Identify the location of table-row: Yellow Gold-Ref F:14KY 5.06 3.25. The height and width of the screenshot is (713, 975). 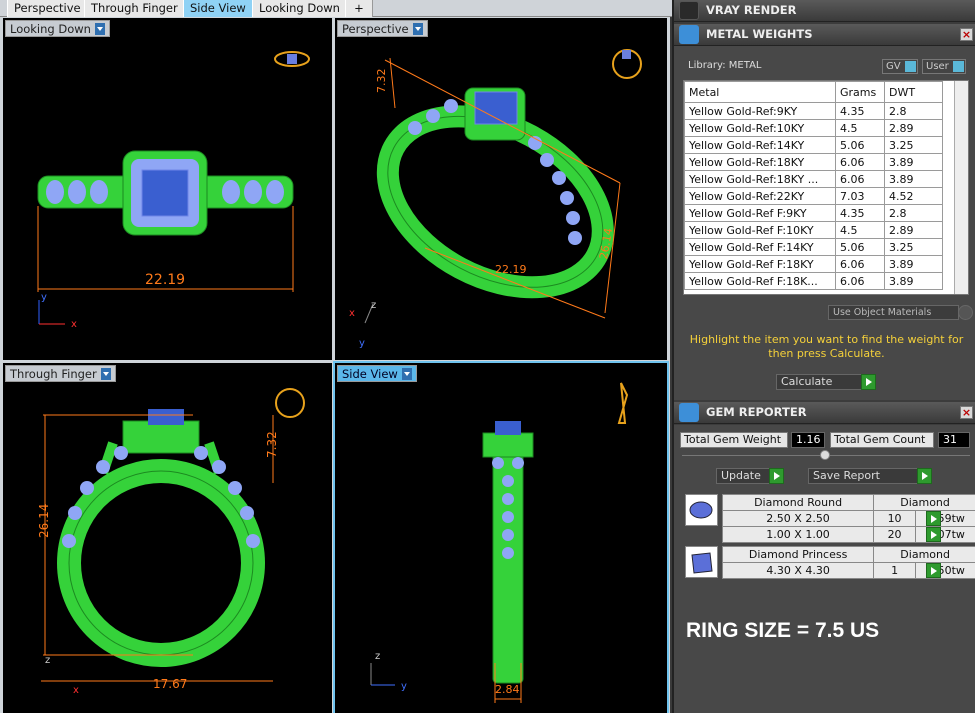
(813, 247).